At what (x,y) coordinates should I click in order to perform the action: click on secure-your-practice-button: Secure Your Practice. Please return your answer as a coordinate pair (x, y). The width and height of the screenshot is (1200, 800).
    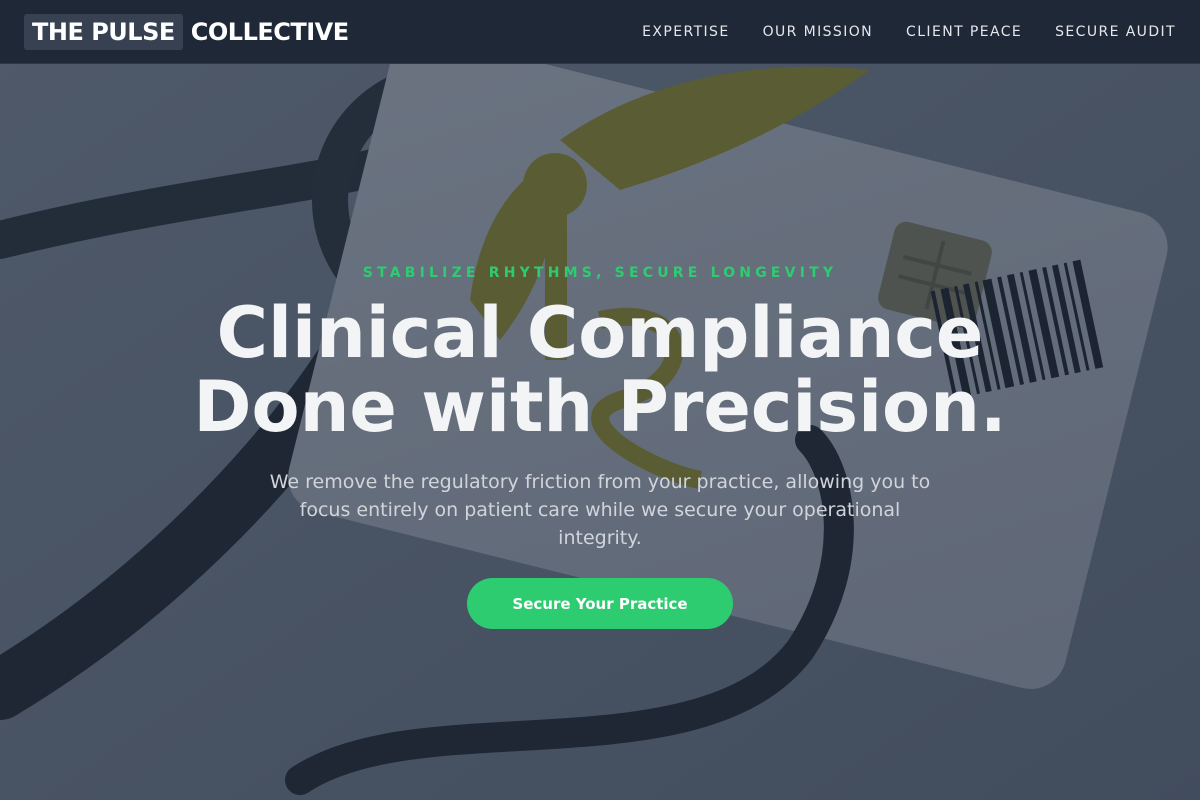
    Looking at the image, I should click on (600, 603).